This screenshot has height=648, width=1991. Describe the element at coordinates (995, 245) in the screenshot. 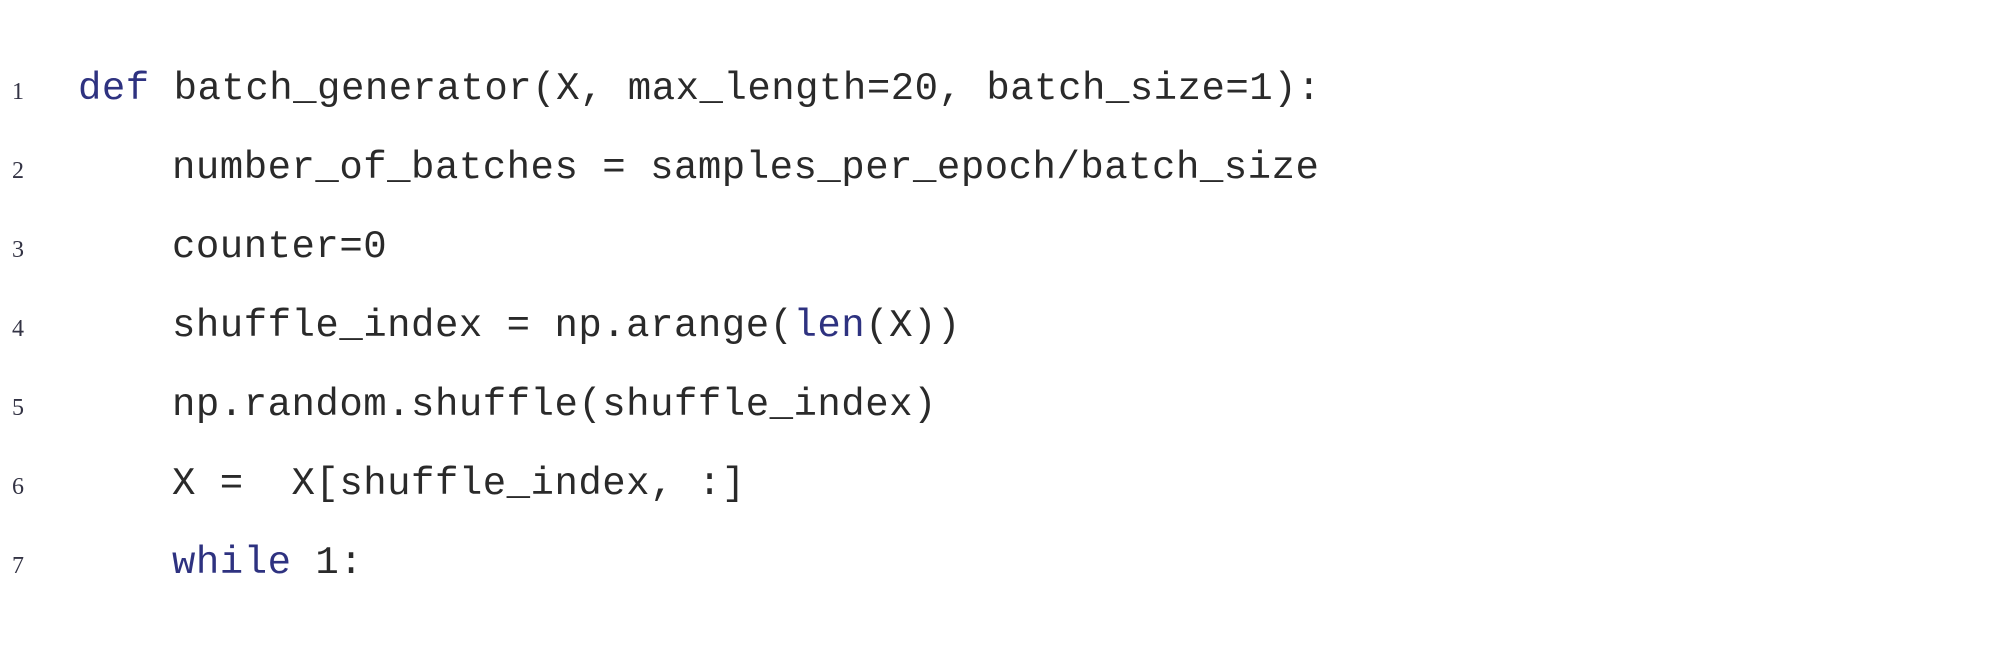

I see `code-line-3: 3 counter=0` at that location.